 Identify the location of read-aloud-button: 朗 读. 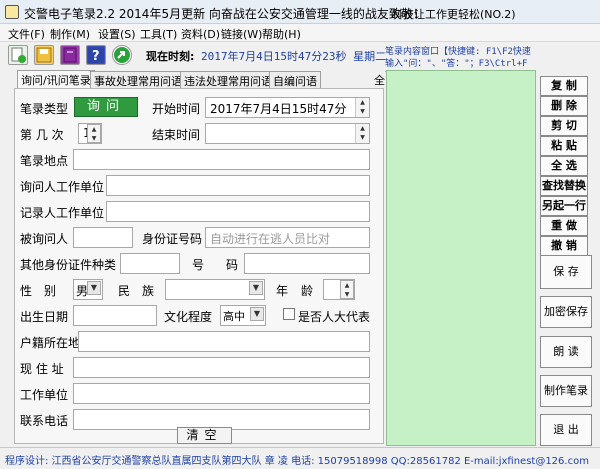
(566, 352).